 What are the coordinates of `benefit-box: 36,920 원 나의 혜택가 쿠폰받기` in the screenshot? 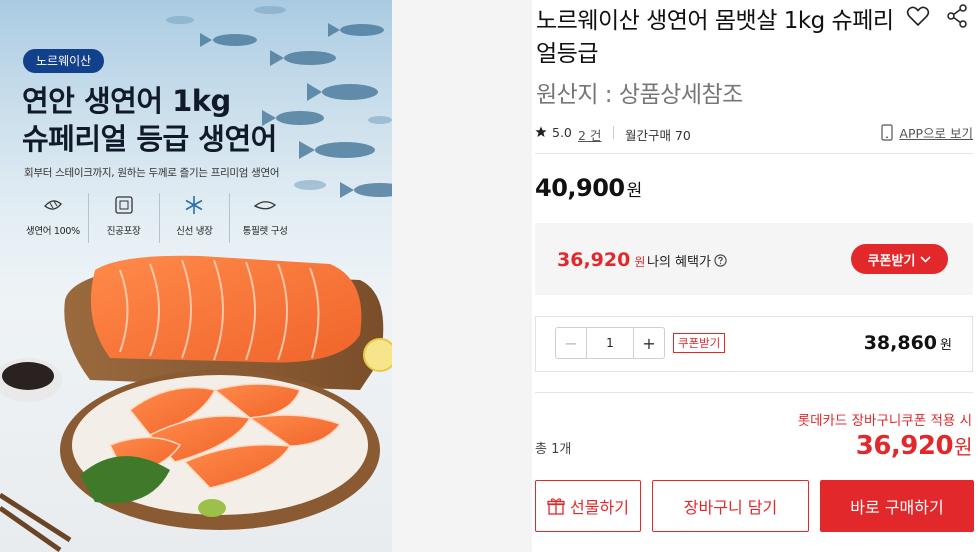 It's located at (754, 259).